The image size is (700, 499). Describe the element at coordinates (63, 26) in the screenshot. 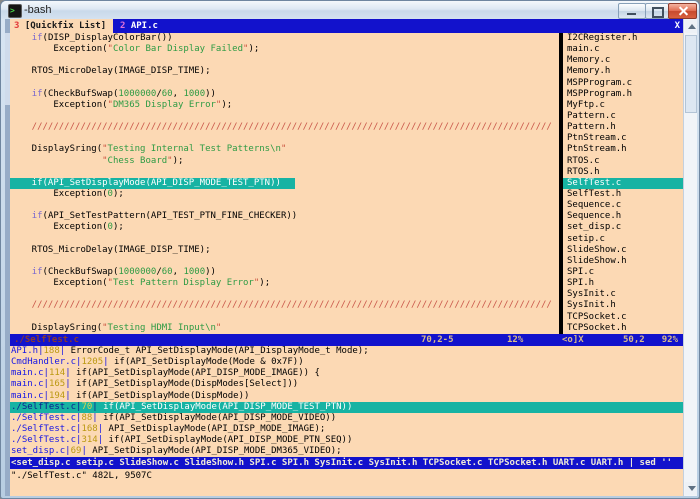

I see `tab-quickfix-list: 3 [Quickfix List]` at that location.